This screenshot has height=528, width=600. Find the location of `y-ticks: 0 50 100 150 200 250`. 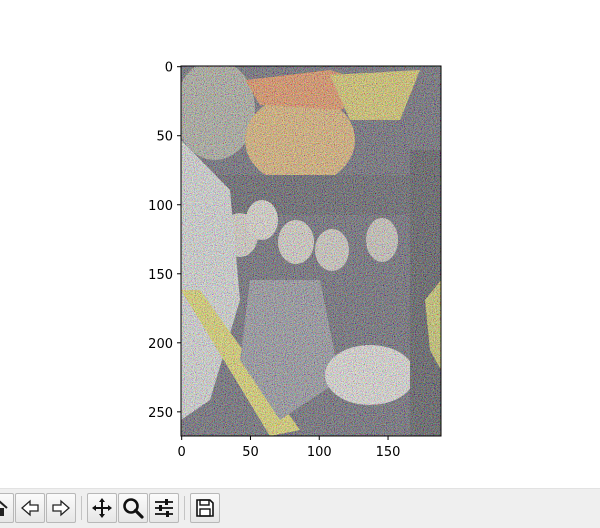

y-ticks: 0 50 100 150 200 250 is located at coordinates (164, 241).